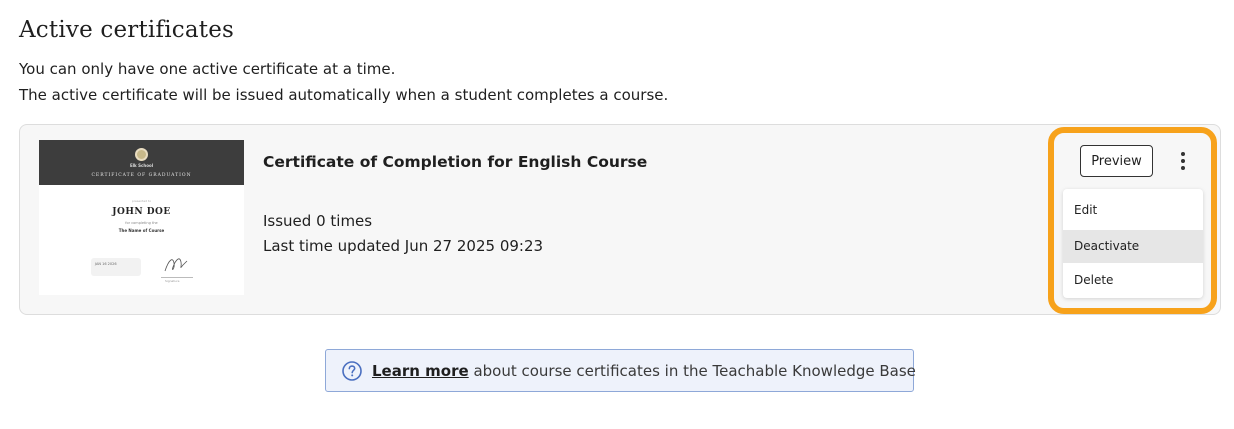  What do you see at coordinates (141, 165) in the screenshot?
I see `thumbnail-school-name: Elk School` at bounding box center [141, 165].